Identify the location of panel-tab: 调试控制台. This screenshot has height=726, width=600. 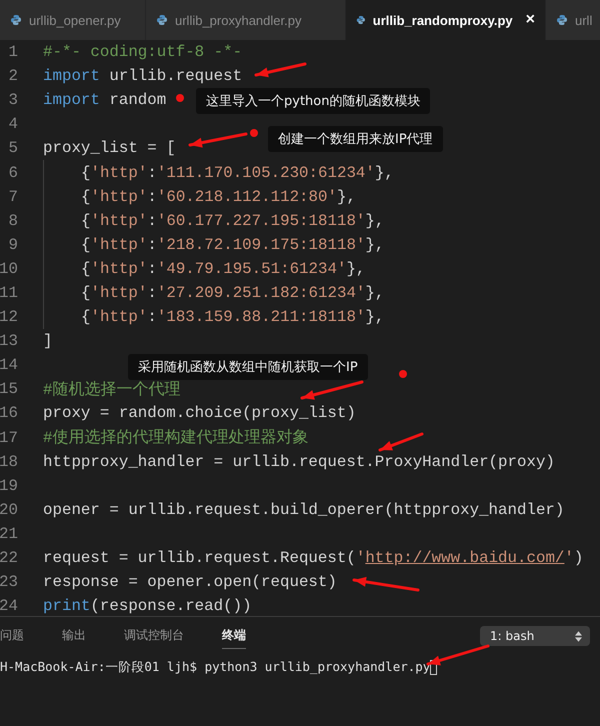
(154, 636).